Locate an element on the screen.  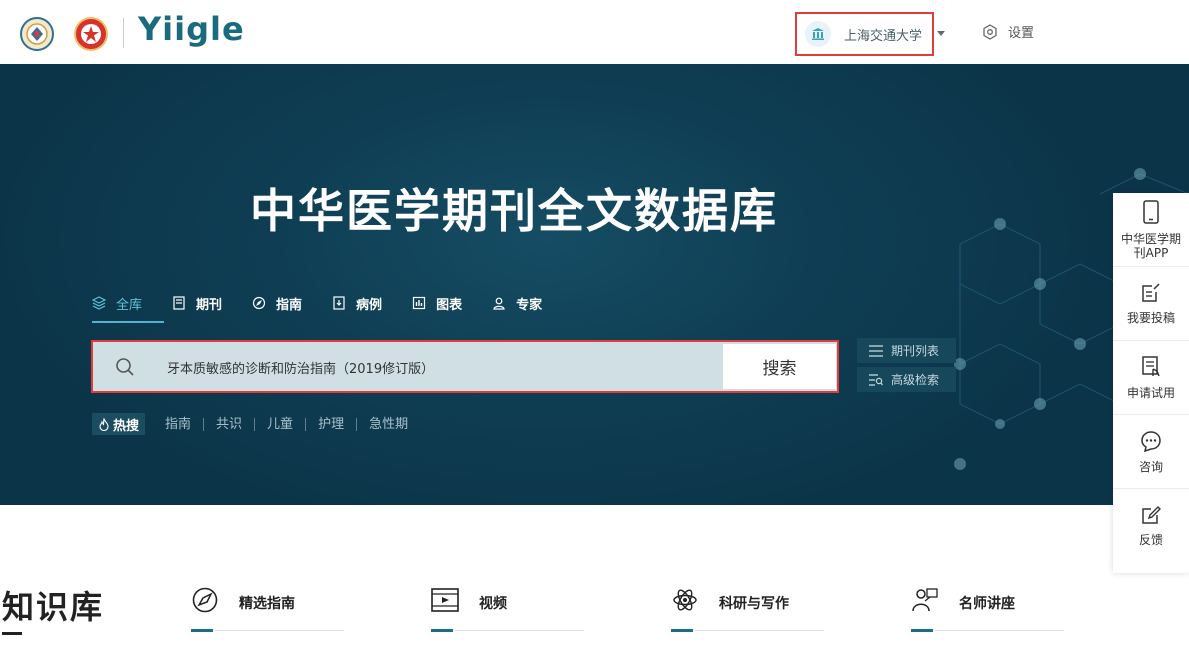
hot-item: 急性期 is located at coordinates (388, 424).